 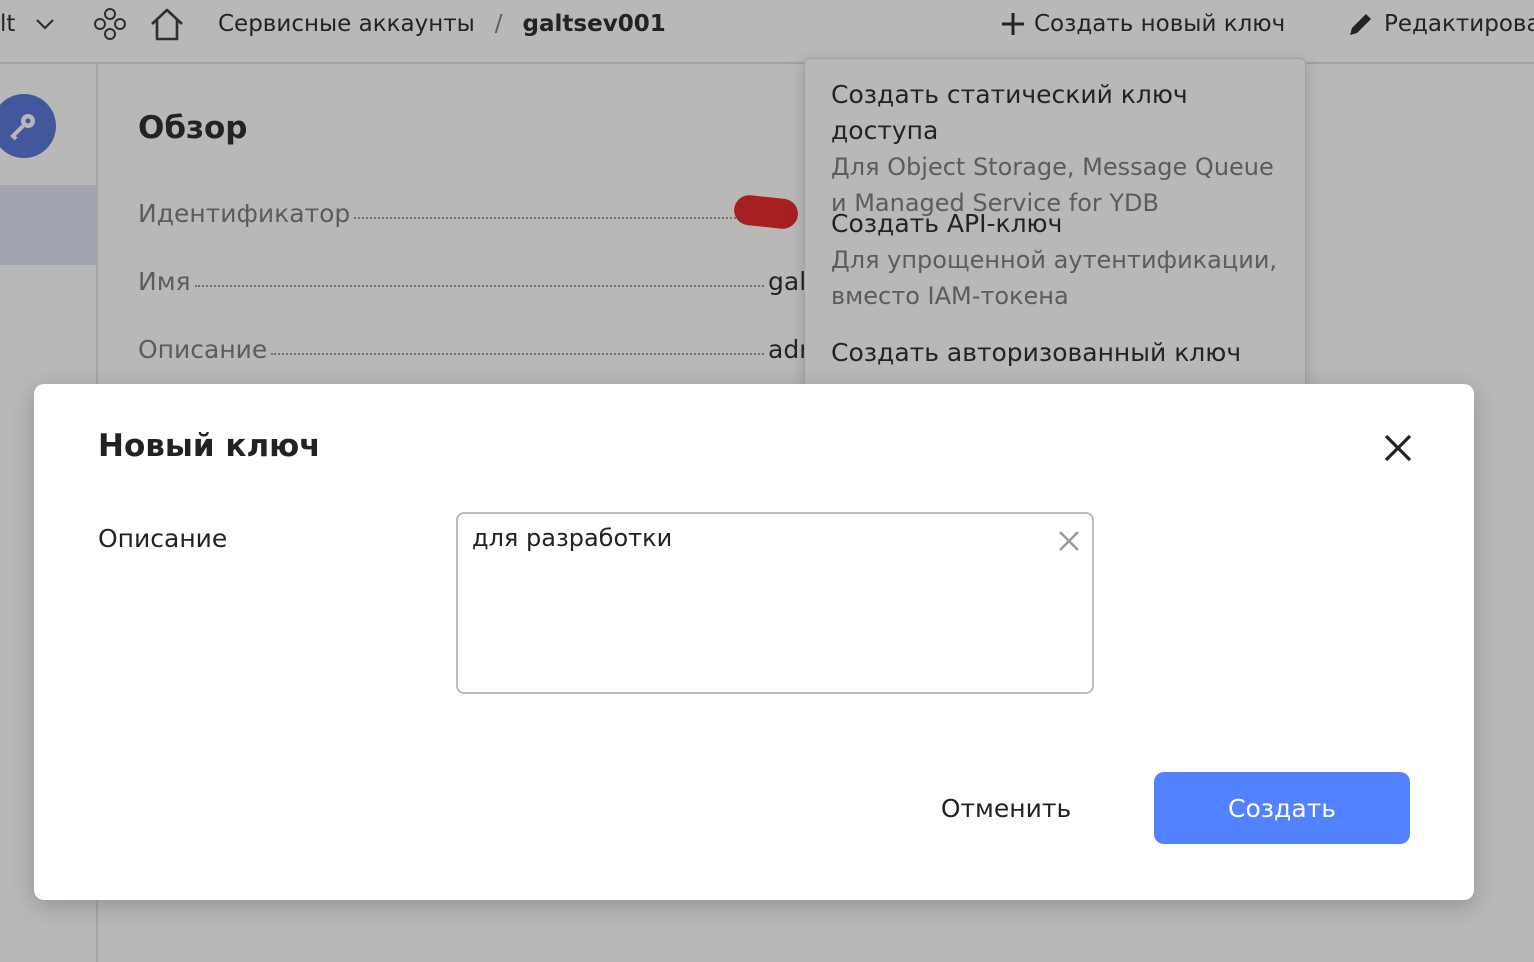 What do you see at coordinates (1006, 808) in the screenshot?
I see `cancel-button: Отменить` at bounding box center [1006, 808].